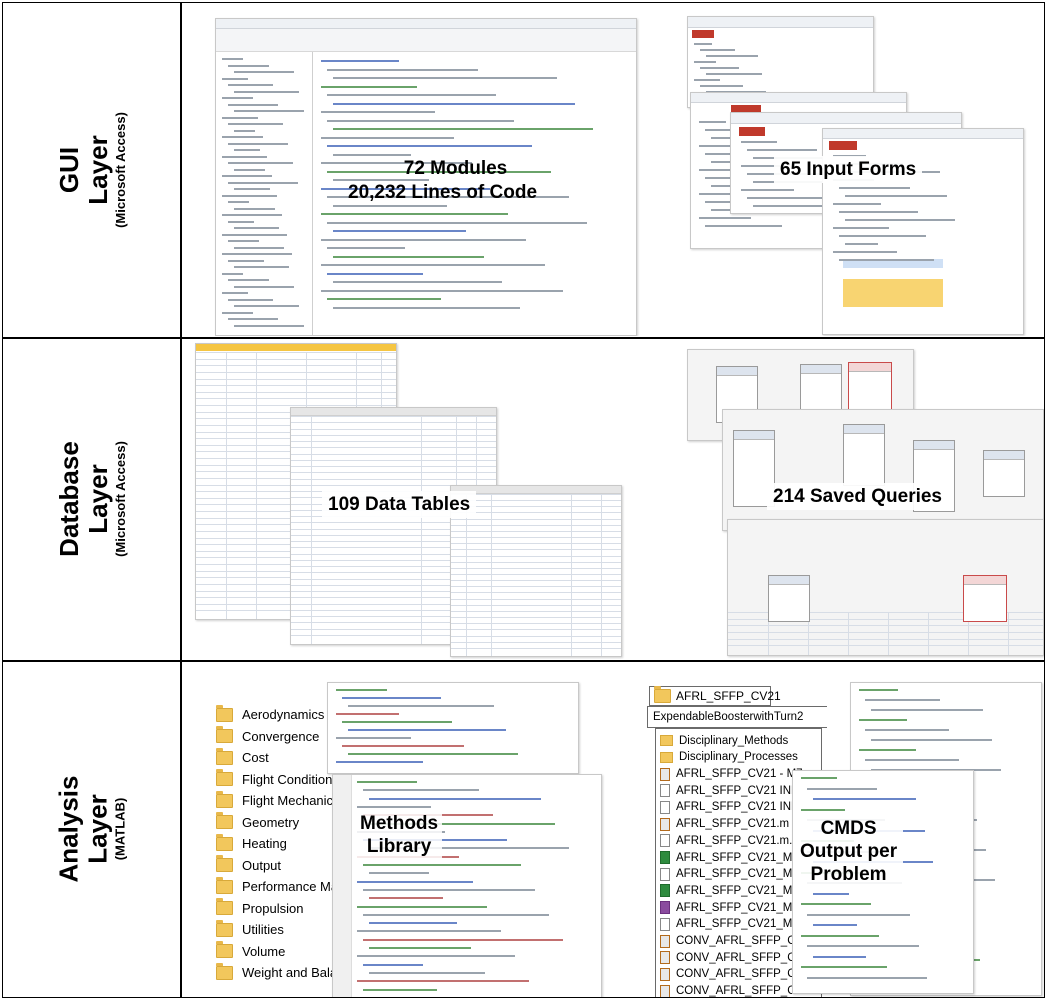 The width and height of the screenshot is (1049, 1000). I want to click on file-icon, so click(665, 974).